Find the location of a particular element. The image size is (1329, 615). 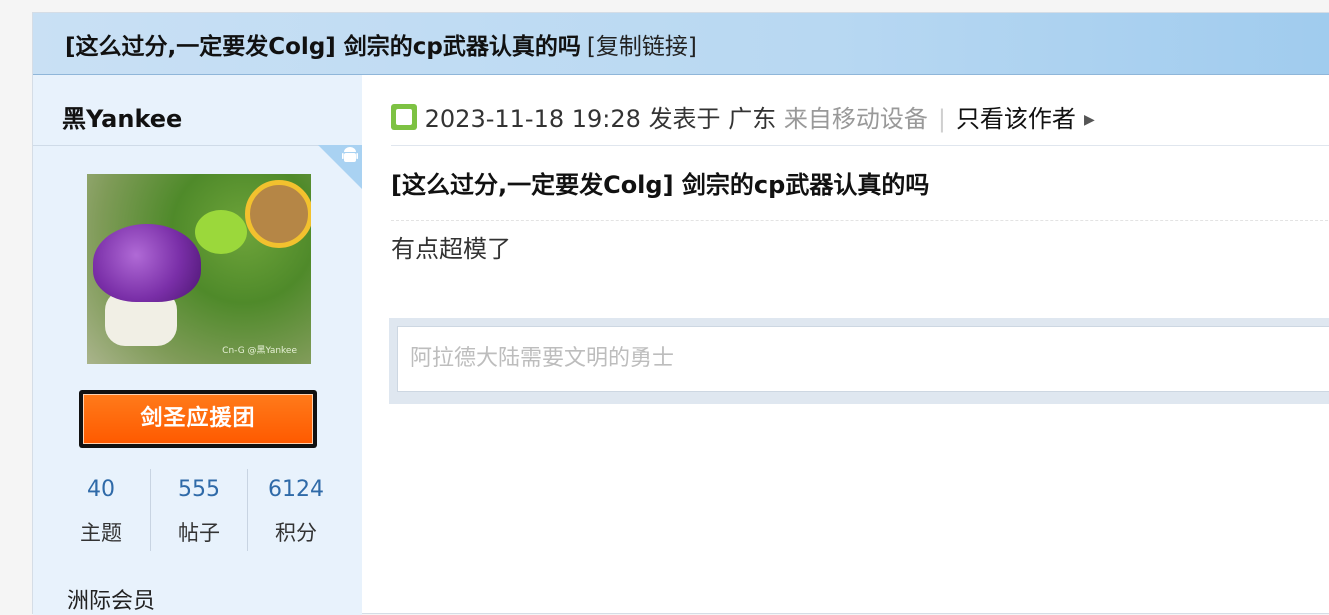

reply-input is located at coordinates (863, 359).